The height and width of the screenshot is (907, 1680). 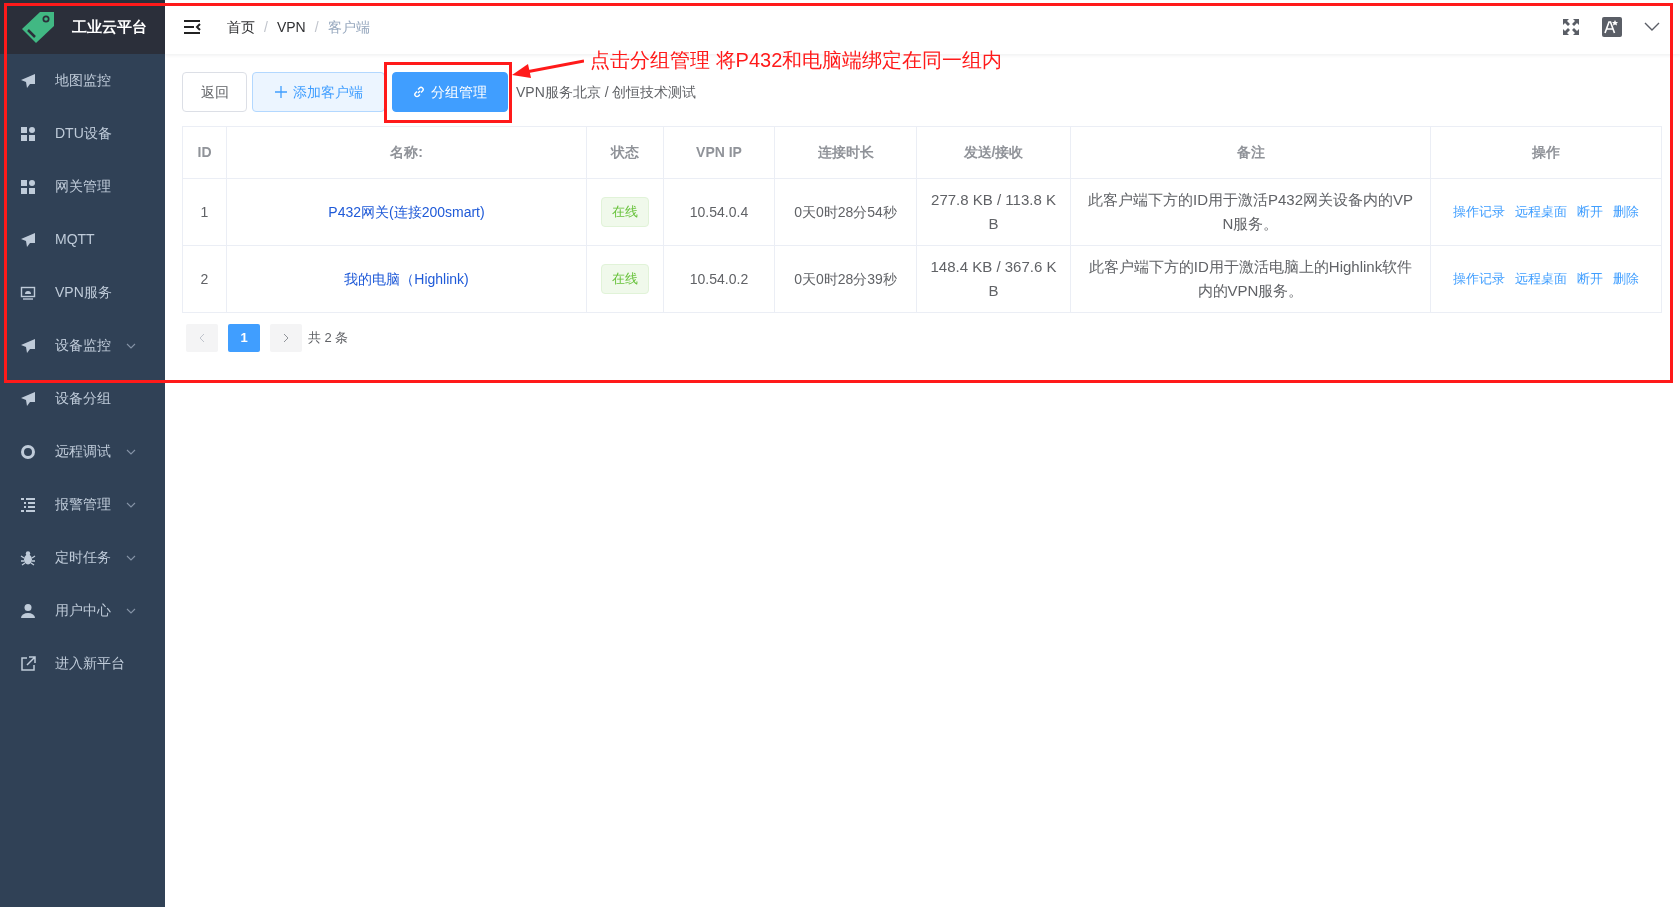 I want to click on list-icon, so click(x=28, y=504).